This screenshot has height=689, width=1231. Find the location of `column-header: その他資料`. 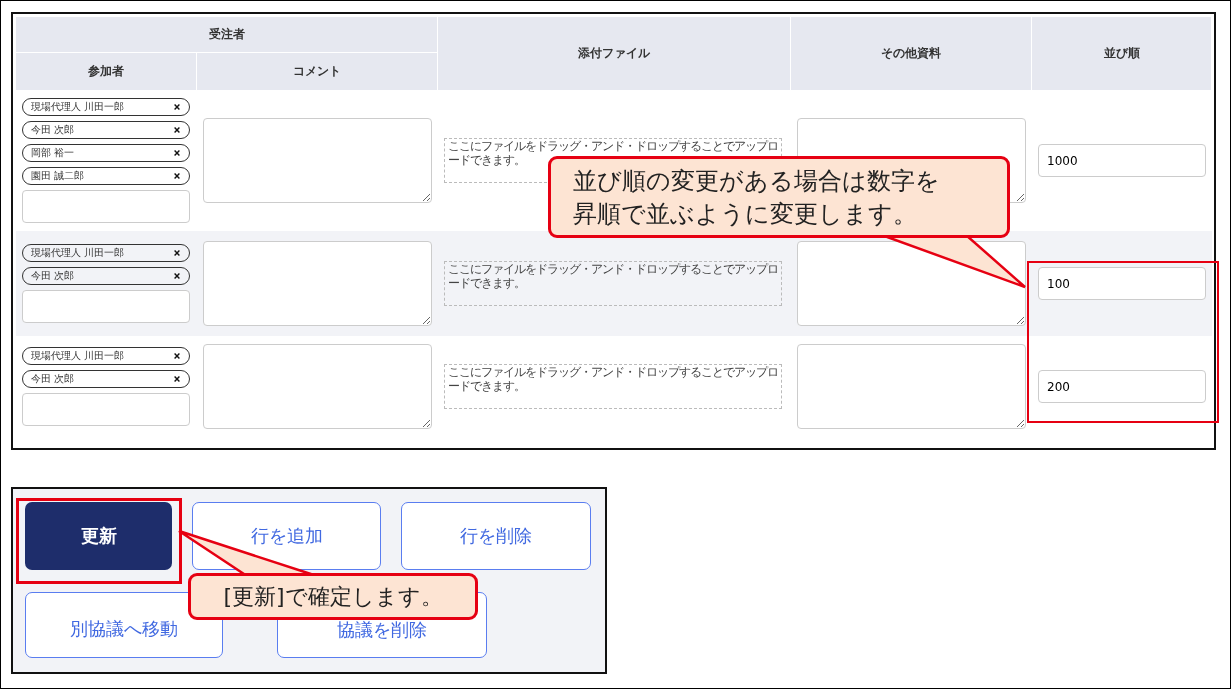

column-header: その他資料 is located at coordinates (911, 53).